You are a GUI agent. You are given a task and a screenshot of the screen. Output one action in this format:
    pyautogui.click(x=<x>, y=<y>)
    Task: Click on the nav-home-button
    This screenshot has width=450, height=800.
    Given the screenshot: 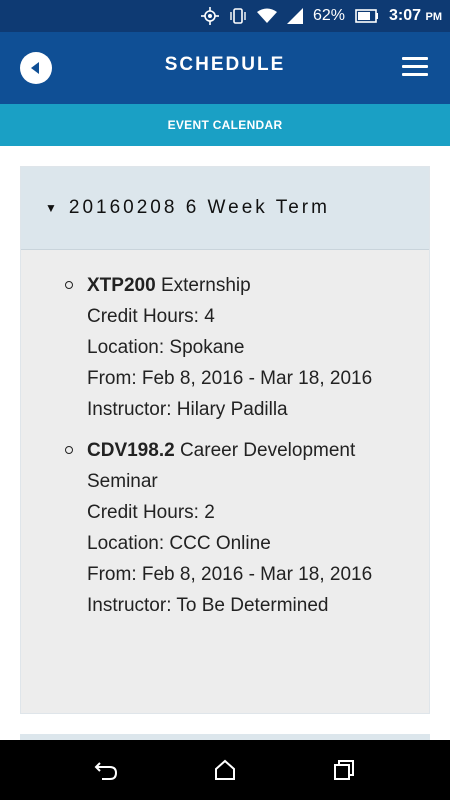 What is the action you would take?
    pyautogui.click(x=225, y=770)
    